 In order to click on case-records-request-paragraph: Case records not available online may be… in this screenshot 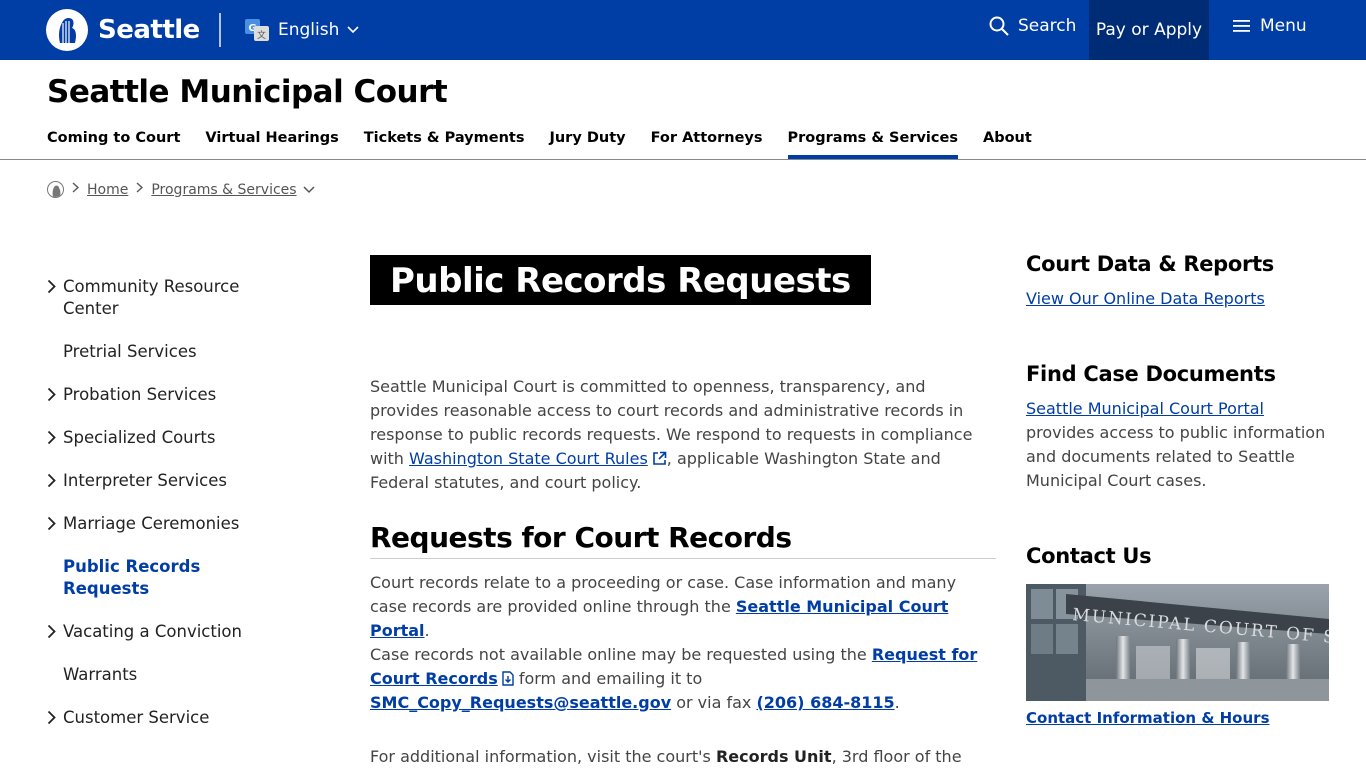, I will do `click(682, 679)`.